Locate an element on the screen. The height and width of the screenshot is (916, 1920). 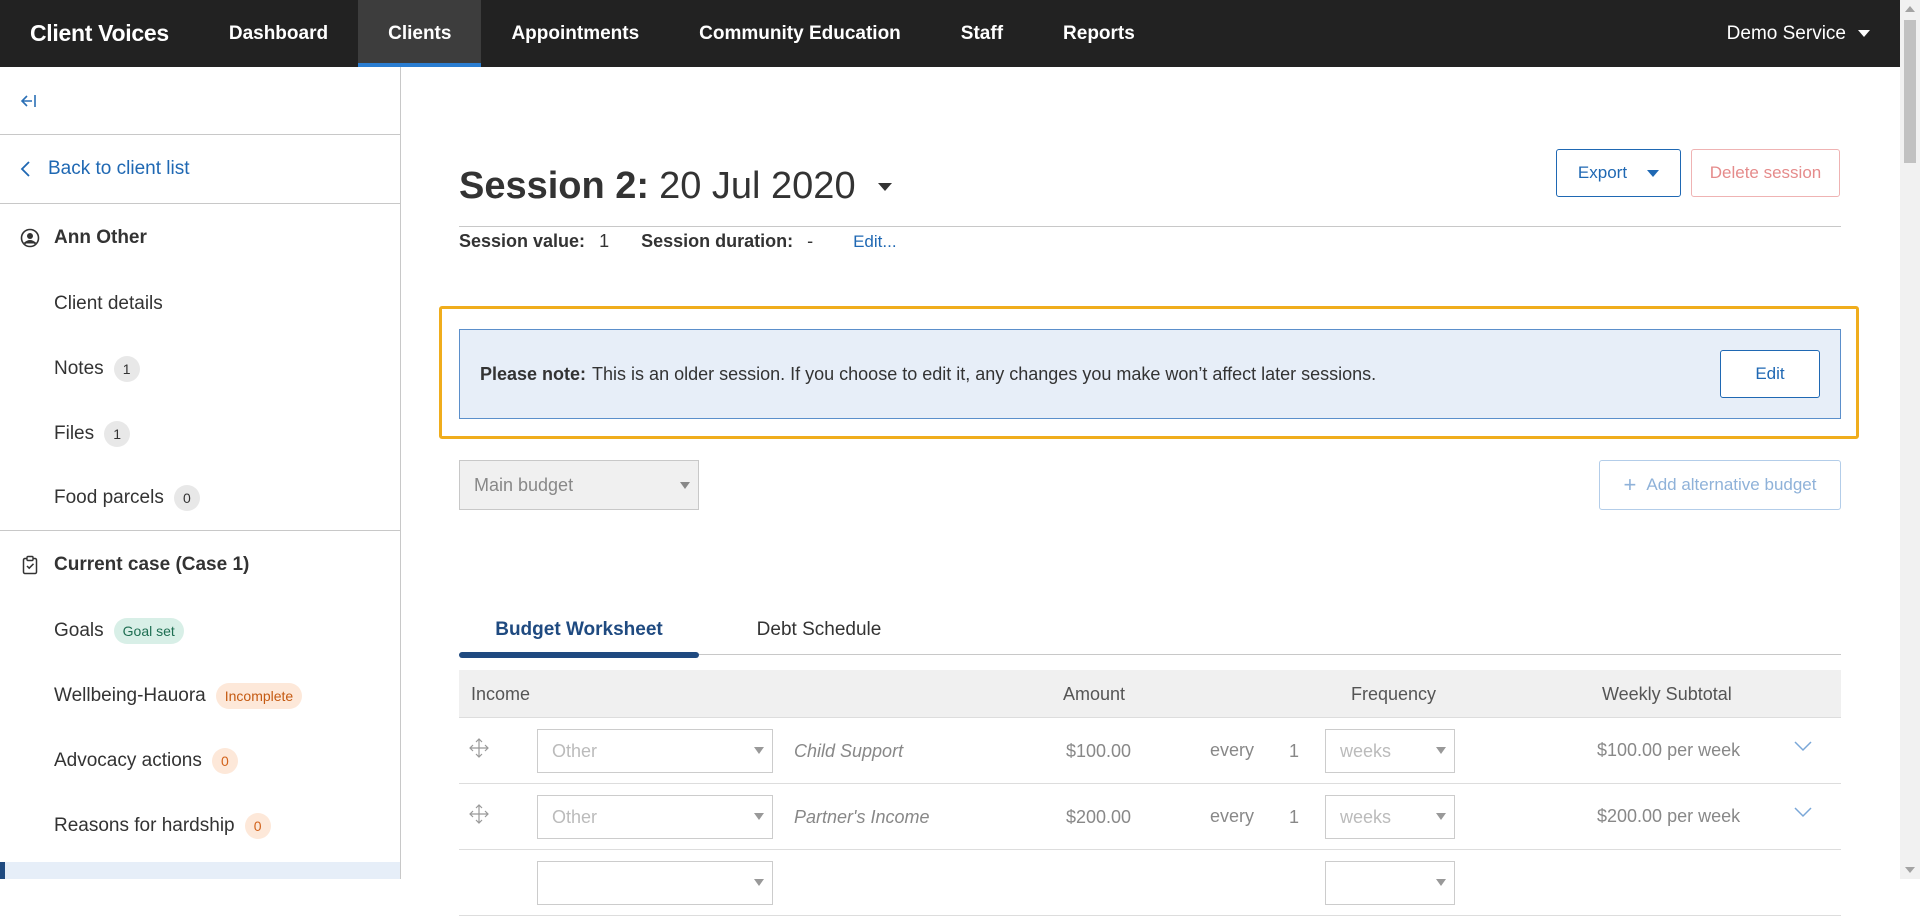
edit-button: Edit is located at coordinates (1770, 374).